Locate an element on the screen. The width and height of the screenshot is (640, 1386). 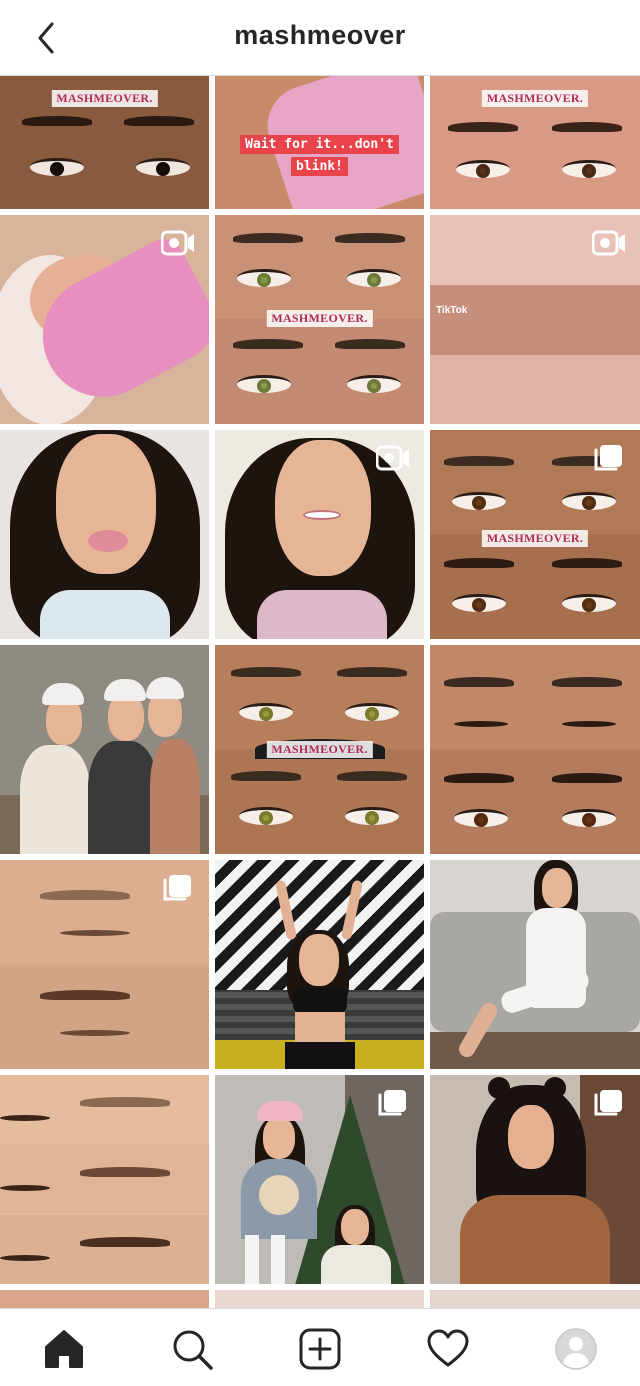
bottom-tab-bar is located at coordinates (320, 1347).